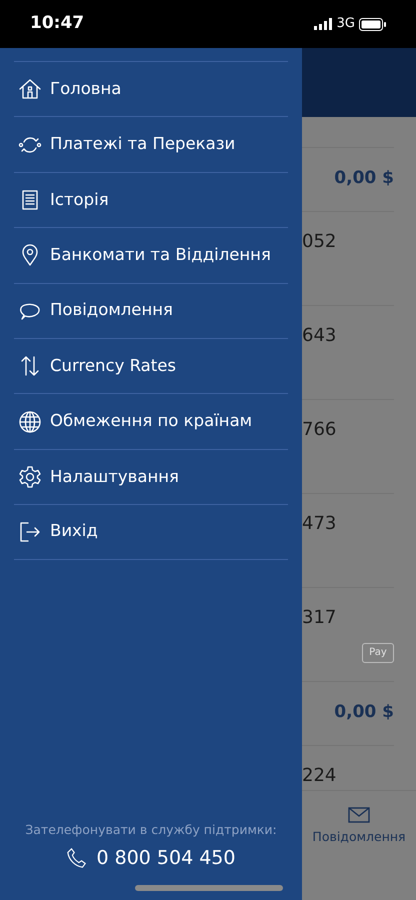 This screenshot has height=900, width=416. I want to click on menu-item: Історія, so click(151, 200).